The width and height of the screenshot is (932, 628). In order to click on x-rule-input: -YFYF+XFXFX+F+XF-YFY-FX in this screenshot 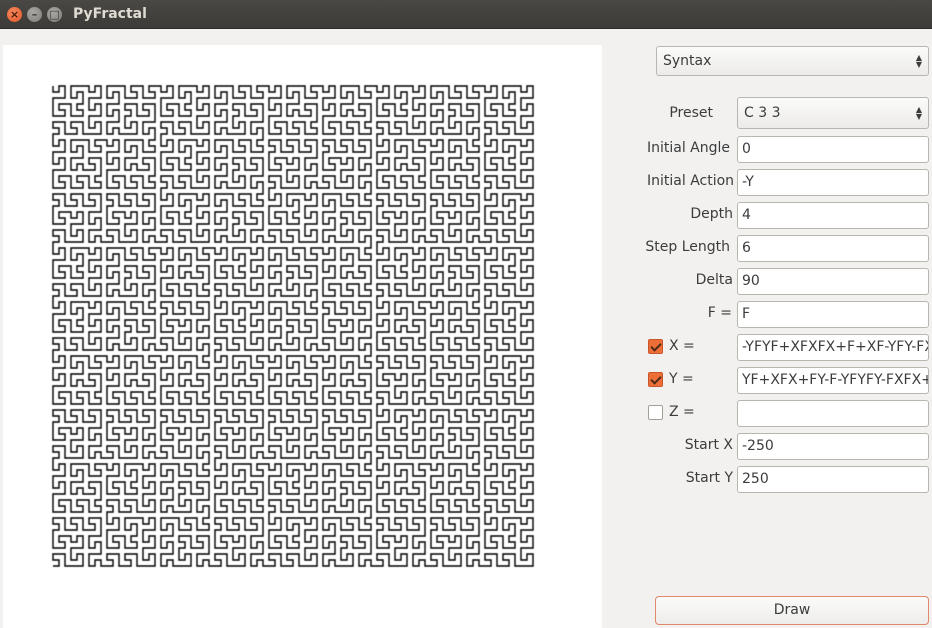, I will do `click(833, 347)`.